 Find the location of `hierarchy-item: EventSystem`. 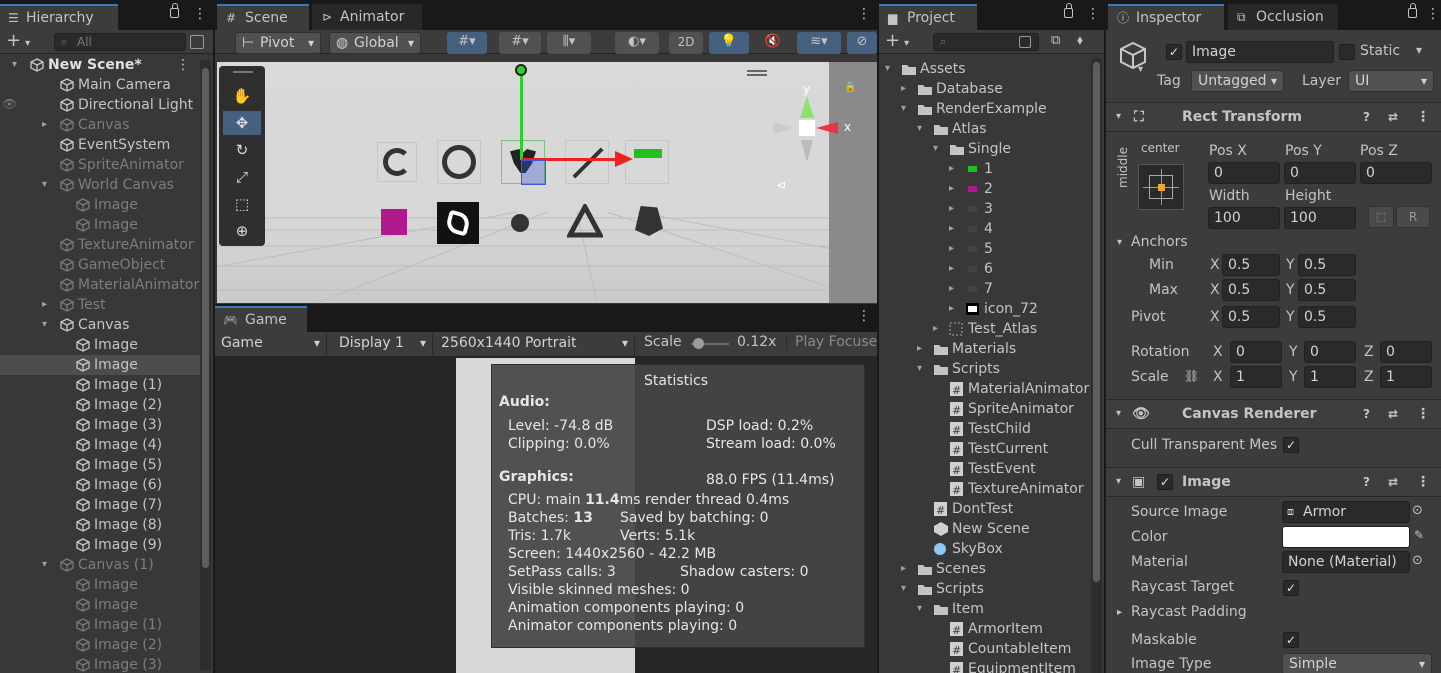

hierarchy-item: EventSystem is located at coordinates (100, 145).